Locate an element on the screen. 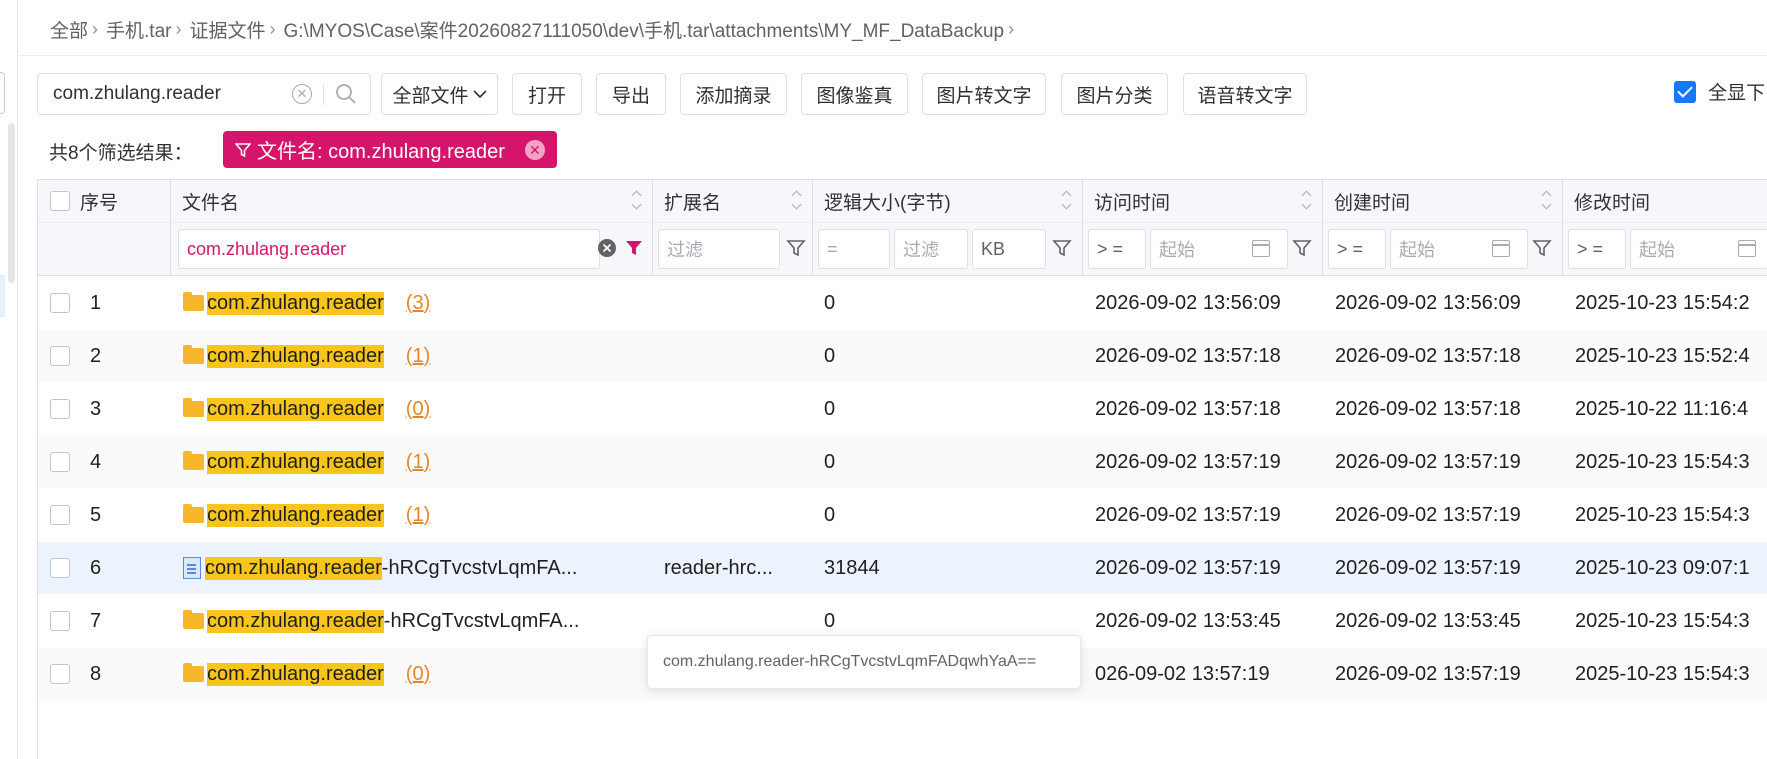  create-time-operator: > = is located at coordinates (1357, 249).